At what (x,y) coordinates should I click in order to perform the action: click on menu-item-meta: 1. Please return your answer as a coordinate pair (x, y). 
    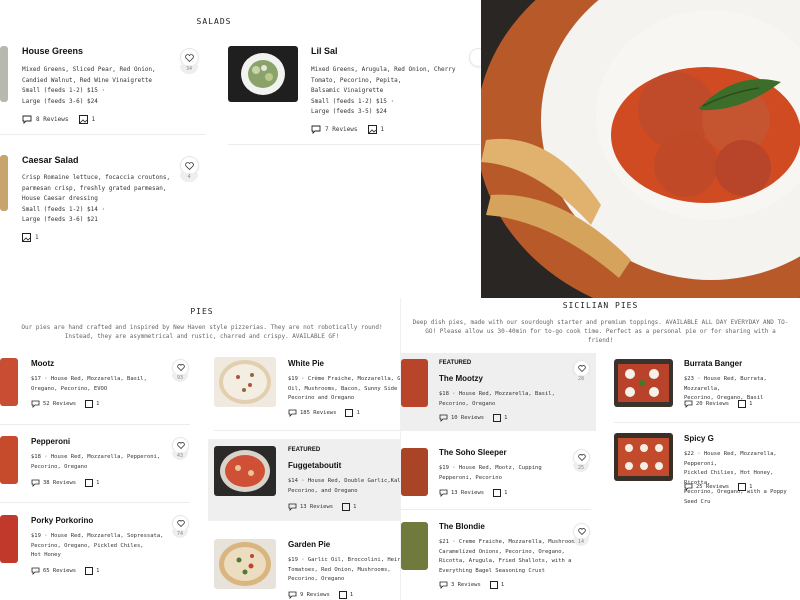
    Looking at the image, I should click on (30, 237).